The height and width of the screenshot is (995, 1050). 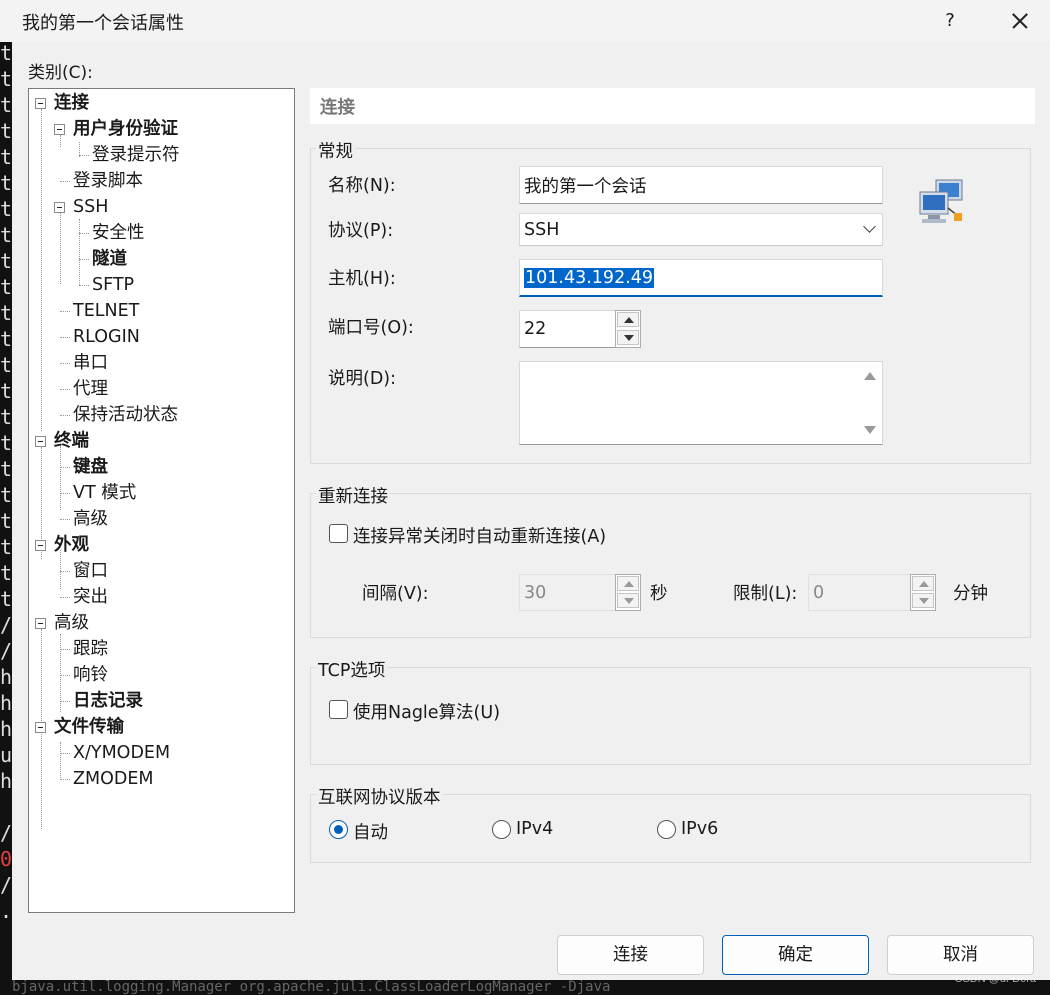 I want to click on port-up-arrow-icon, so click(x=628, y=319).